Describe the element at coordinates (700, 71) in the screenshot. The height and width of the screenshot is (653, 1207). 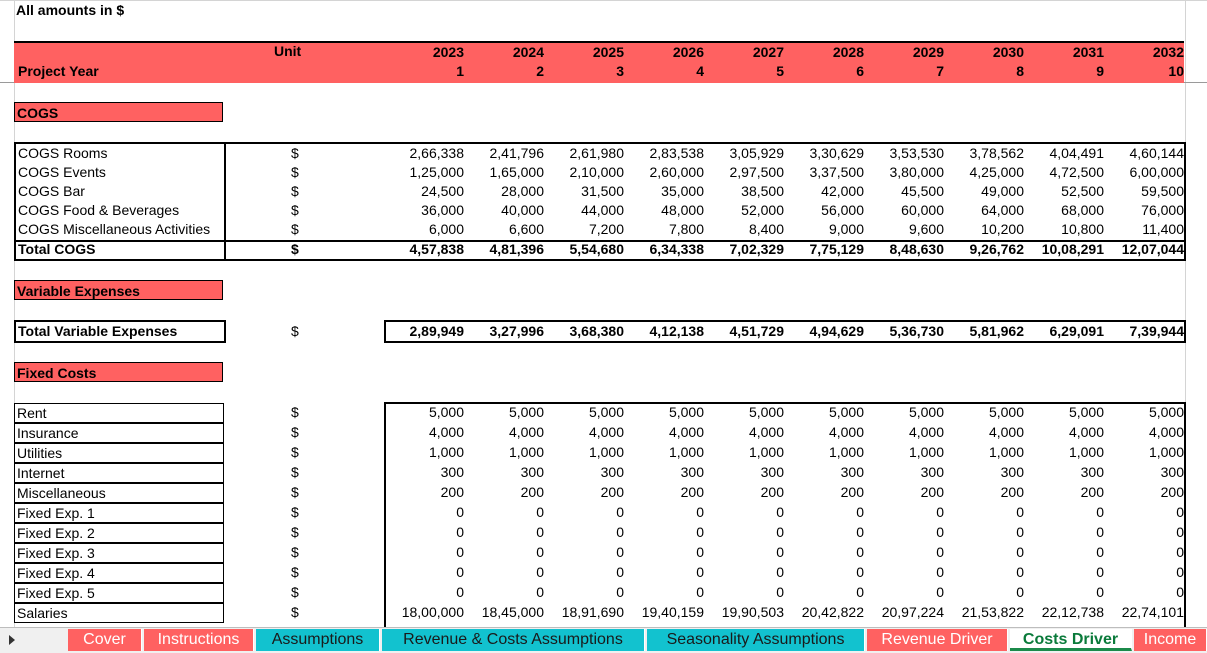
I see `year-index-cell: 4` at that location.